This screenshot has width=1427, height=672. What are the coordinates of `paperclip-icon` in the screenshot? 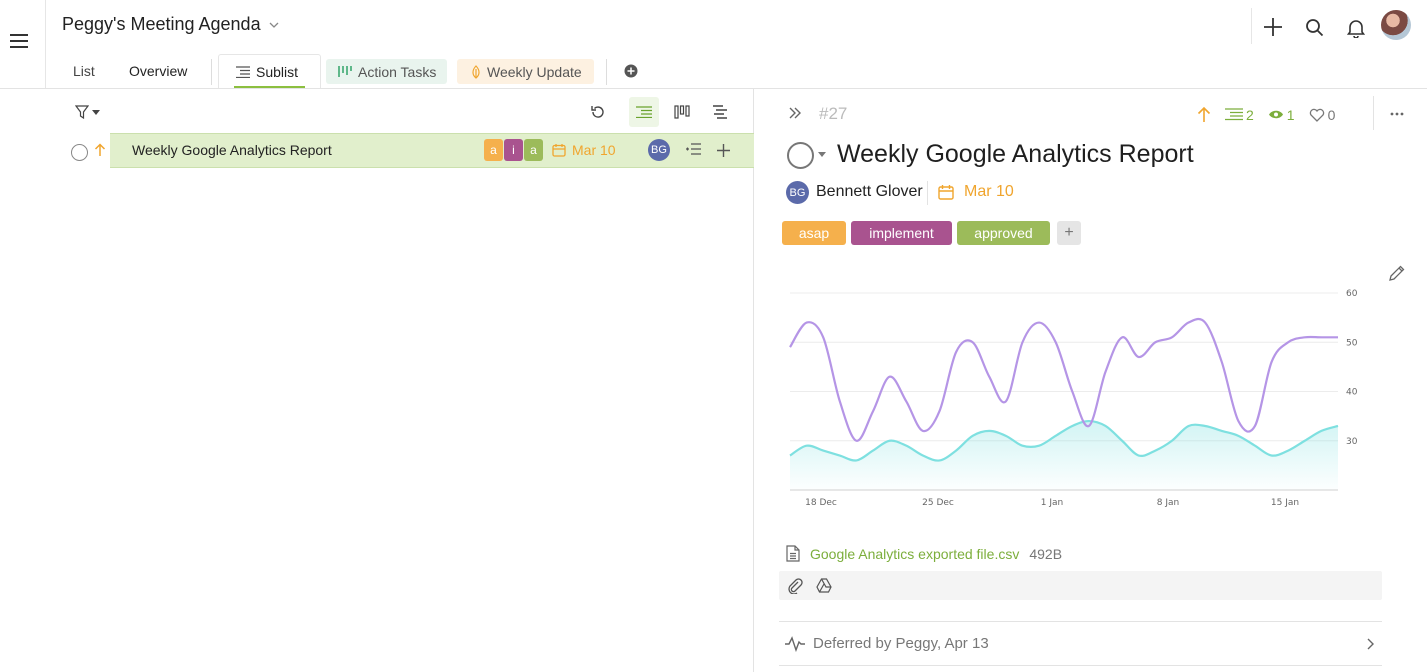 It's located at (795, 586).